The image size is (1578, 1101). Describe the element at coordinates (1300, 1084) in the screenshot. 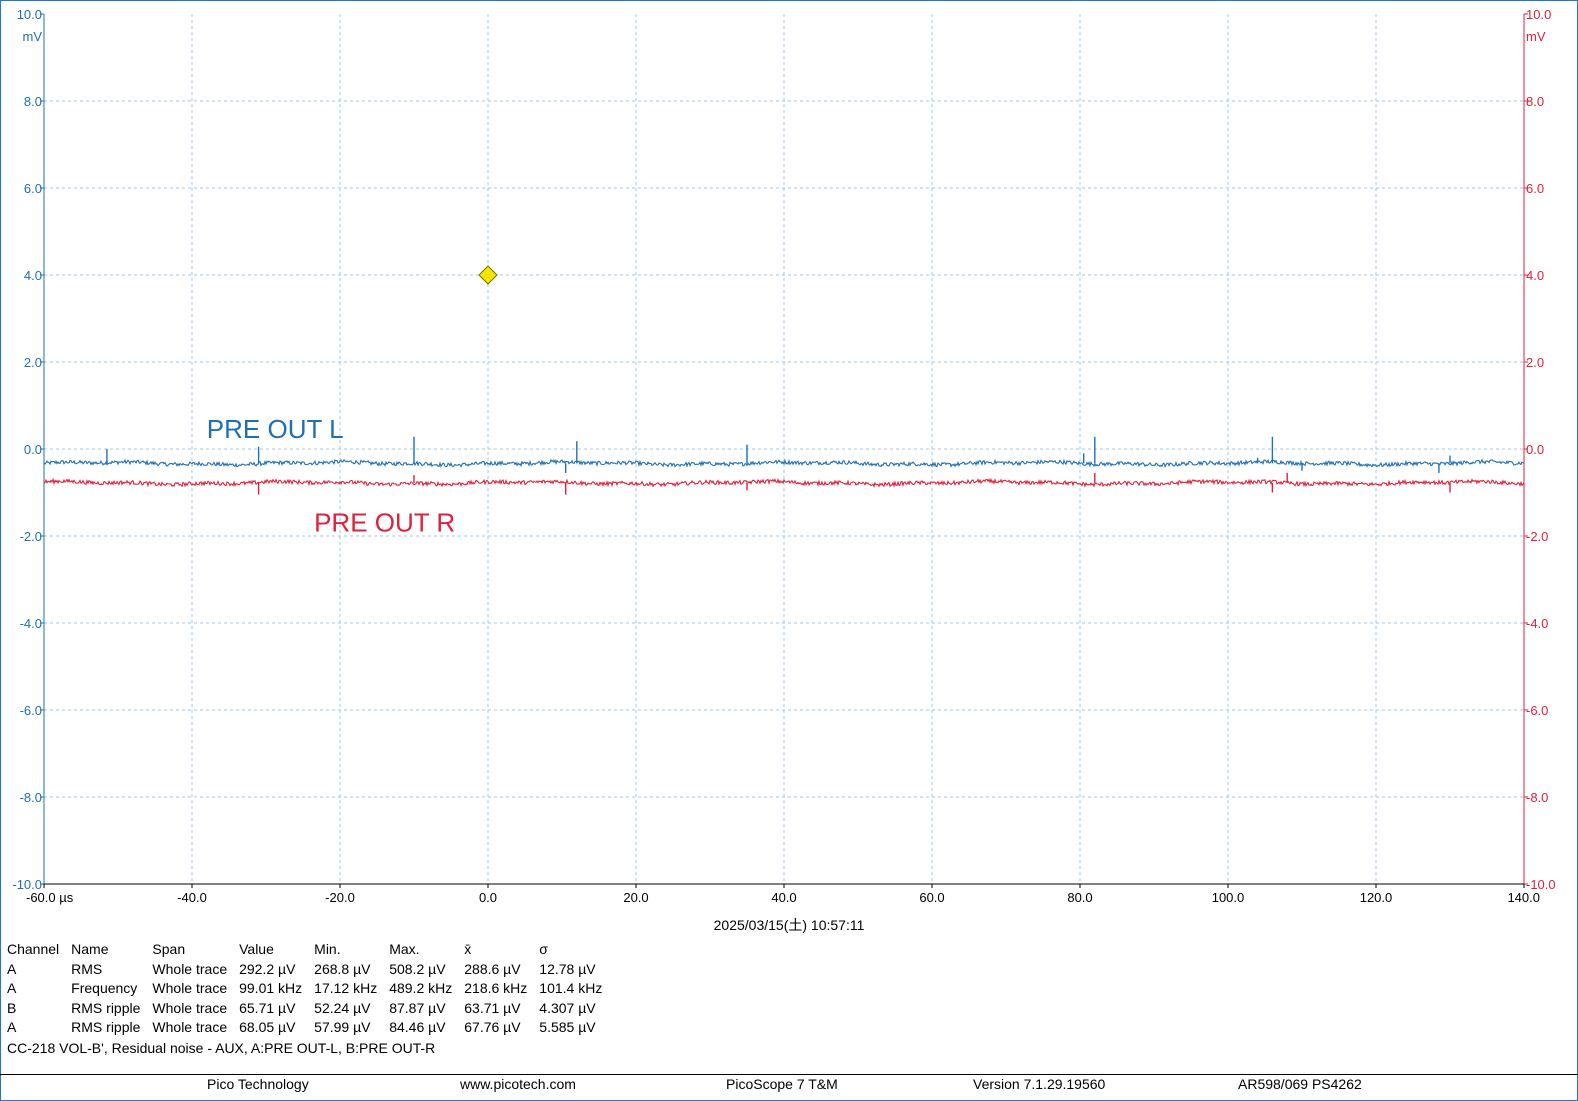

I see `footer-device: AR598/069 PS4262` at that location.